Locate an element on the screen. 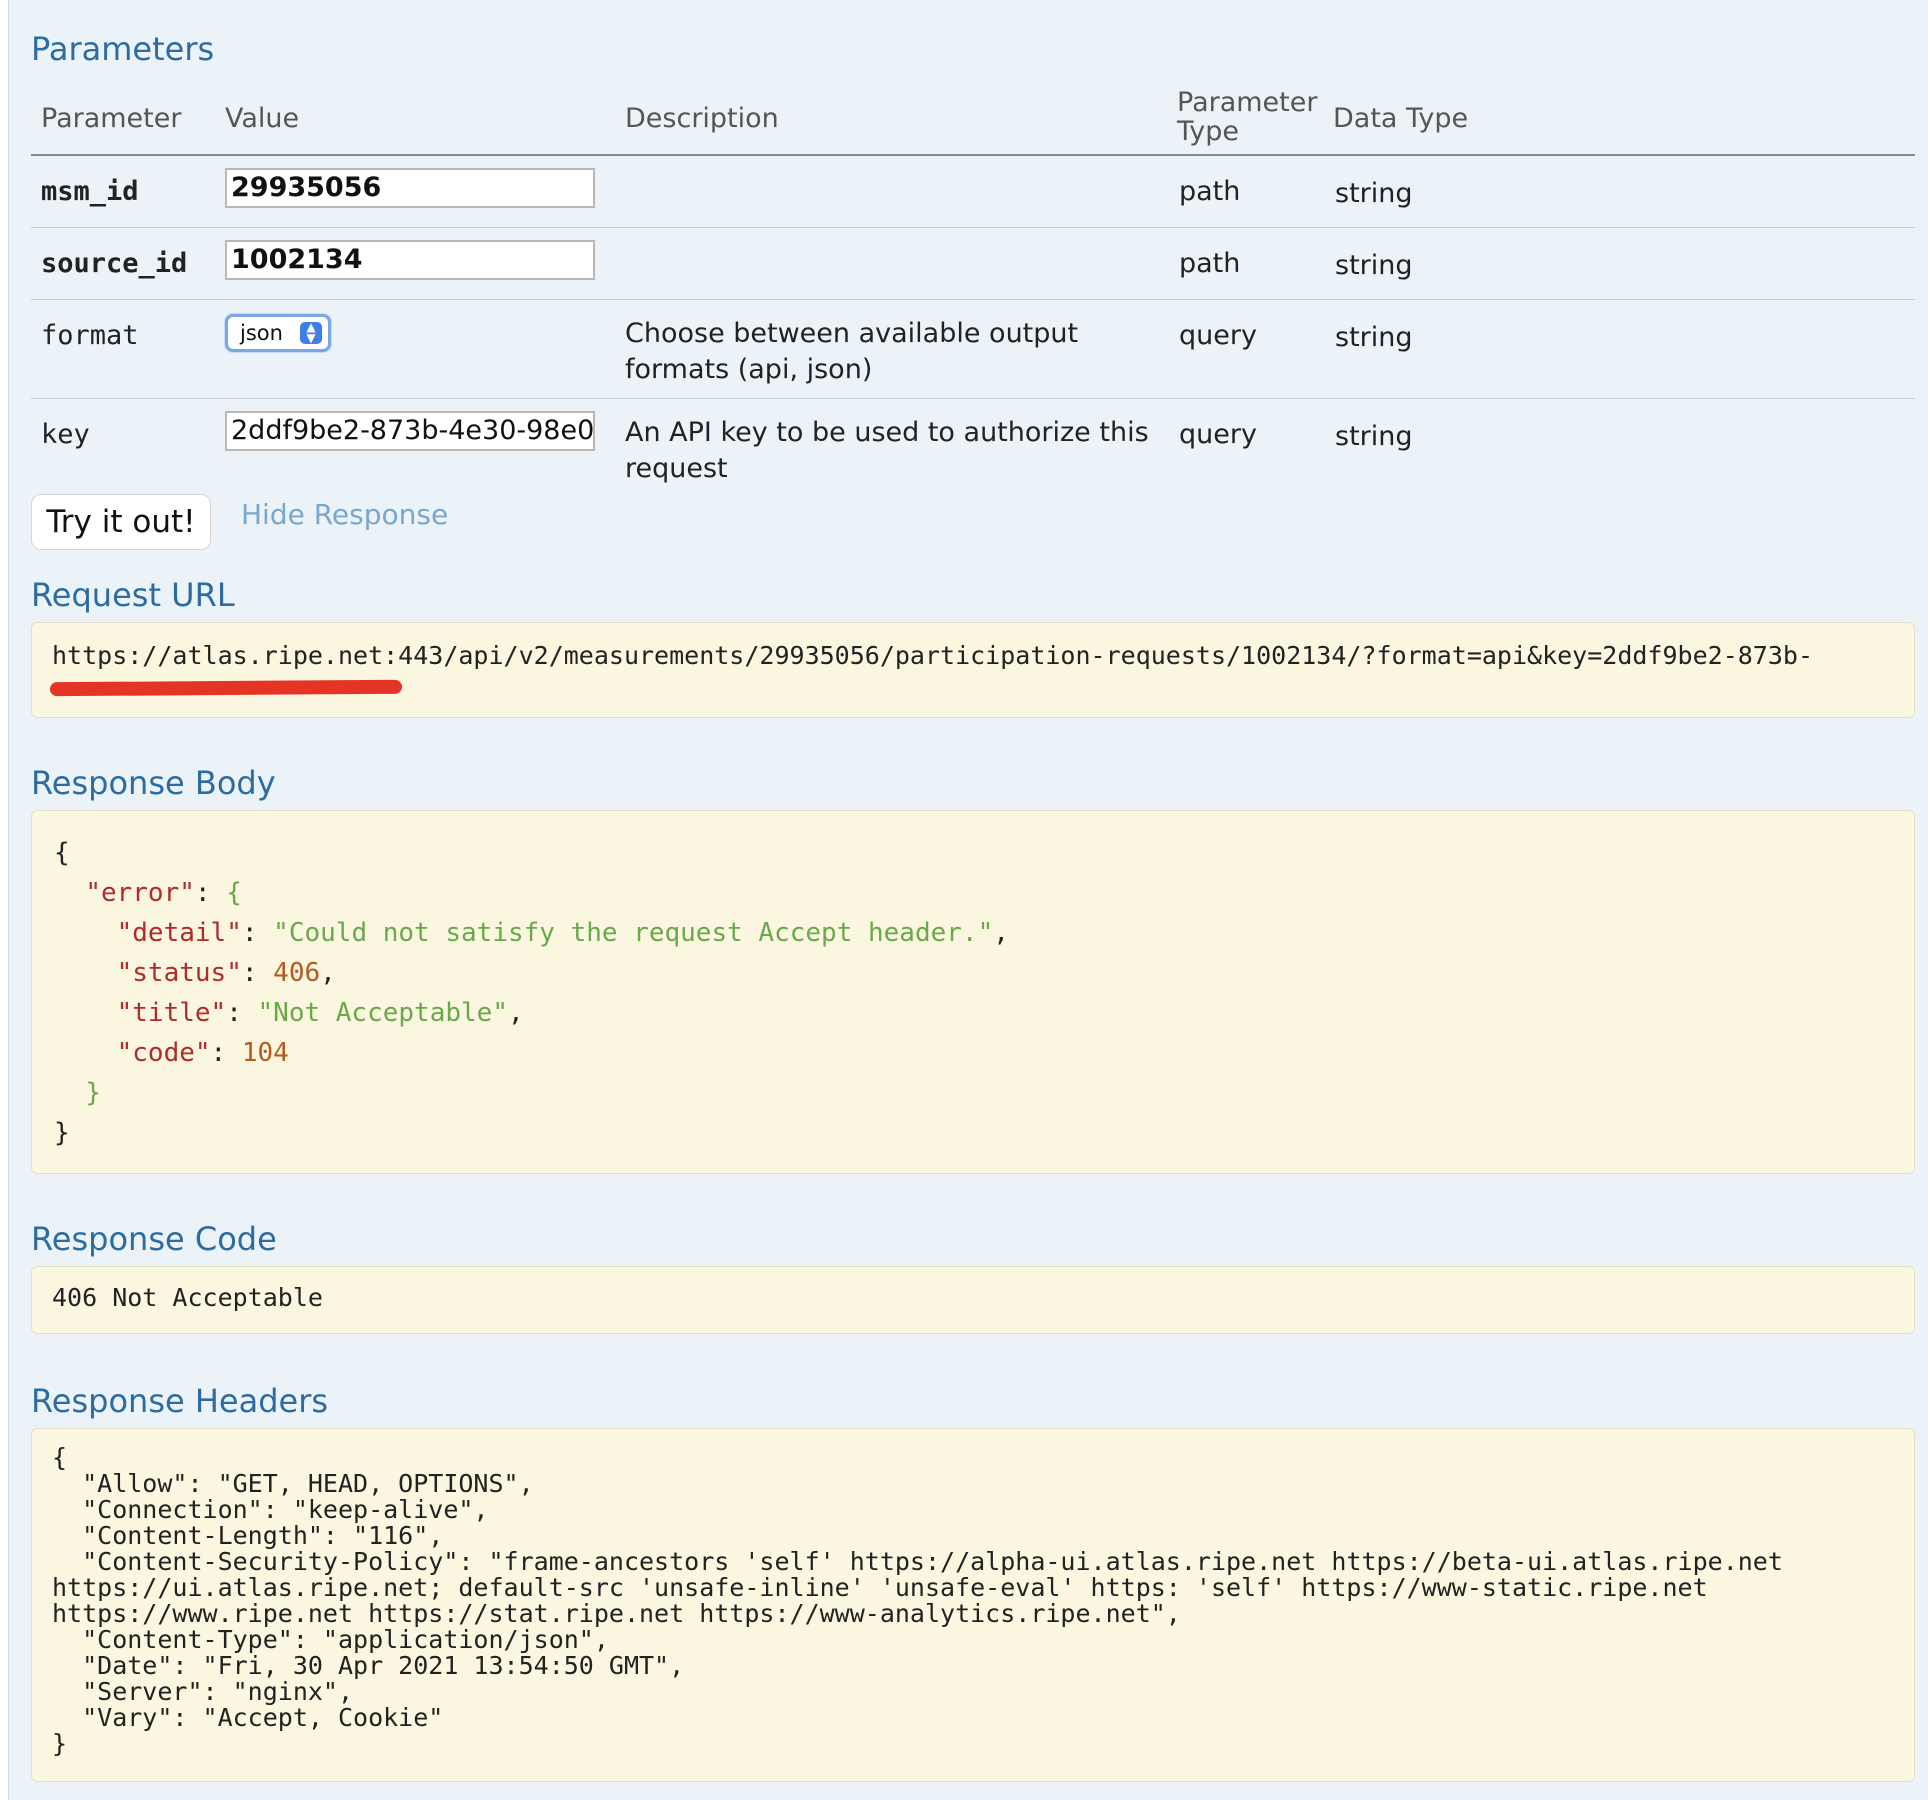 This screenshot has height=1800, width=1928. key-input: 2ddf9be2-873b-4e30-98e0-1: is located at coordinates (410, 431).